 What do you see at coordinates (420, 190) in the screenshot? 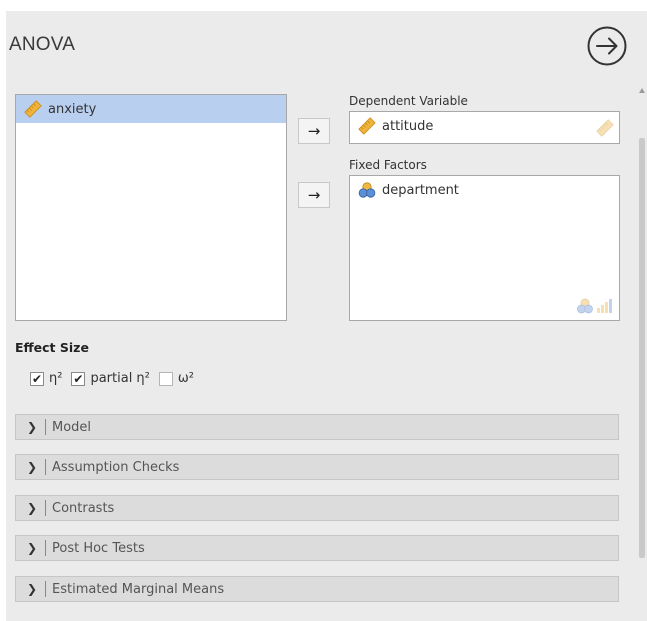
I see `fixed-factor-label: department` at bounding box center [420, 190].